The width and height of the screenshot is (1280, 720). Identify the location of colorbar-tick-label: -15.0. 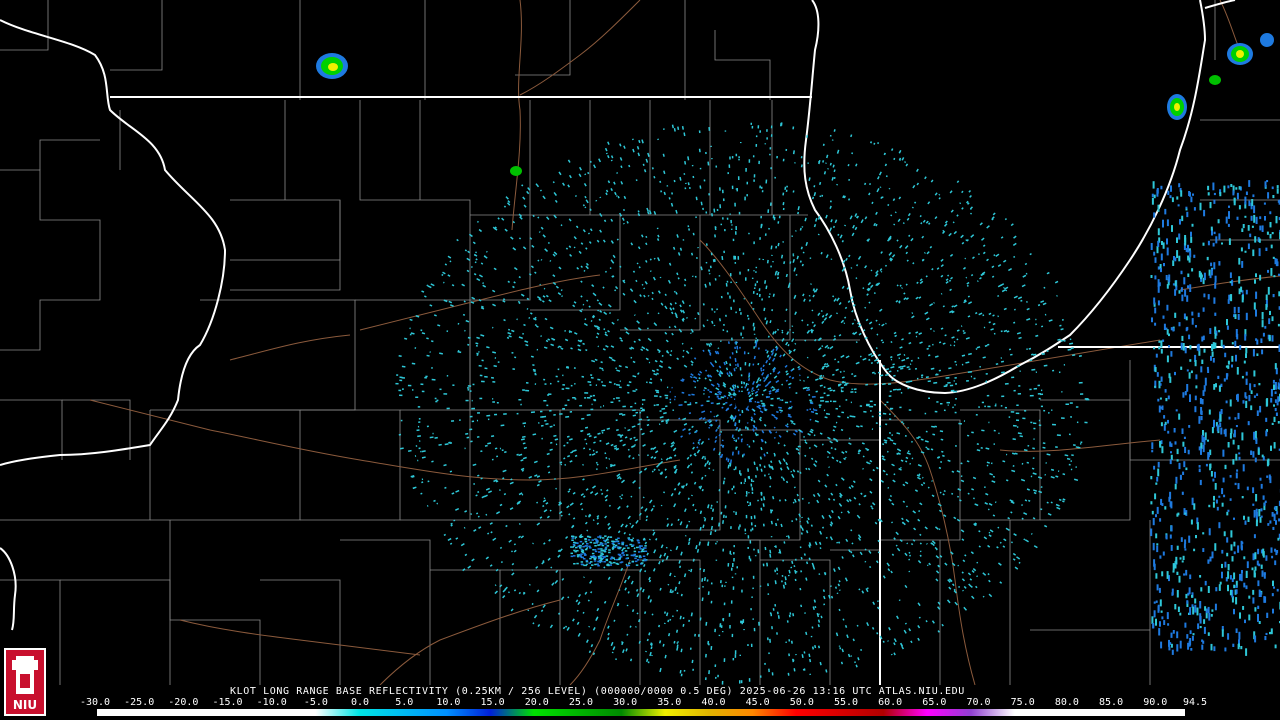
(227, 702).